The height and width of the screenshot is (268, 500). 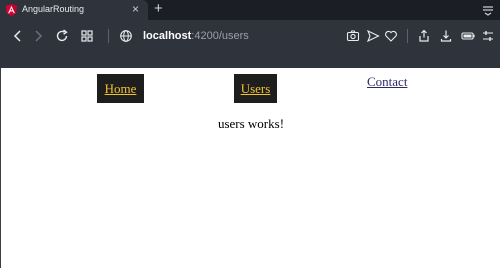 What do you see at coordinates (11, 10) in the screenshot?
I see `angular-icon` at bounding box center [11, 10].